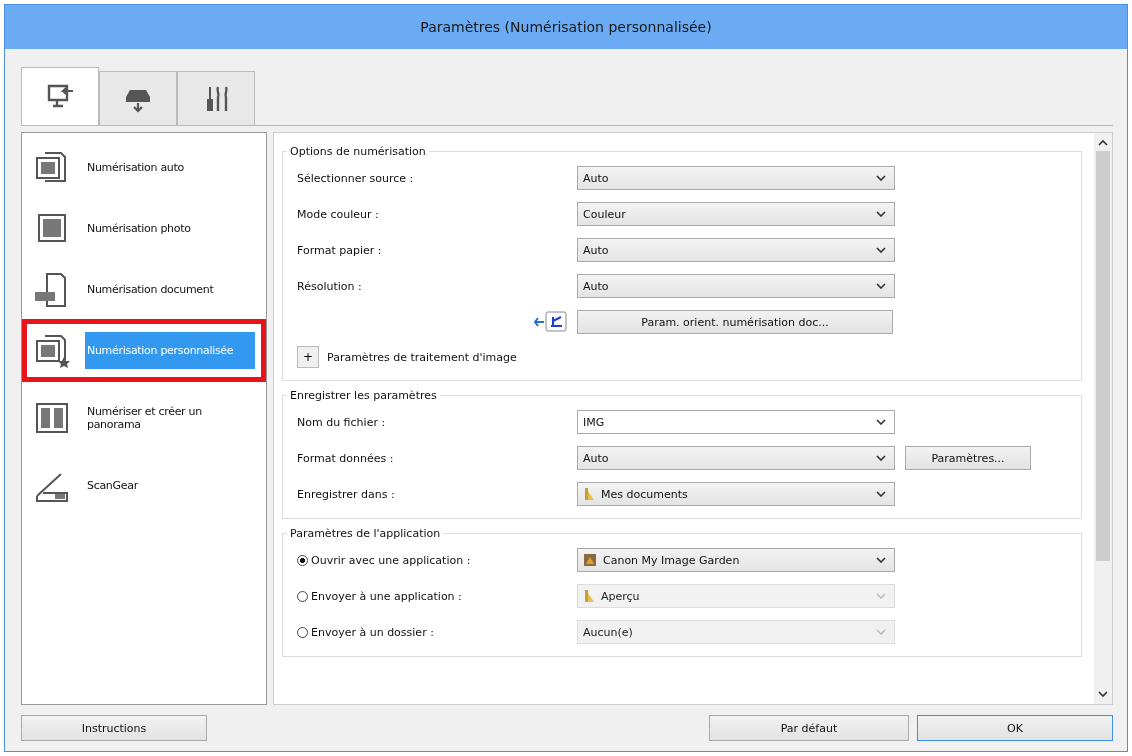  What do you see at coordinates (170, 167) in the screenshot?
I see `sidebar-item: Numérisation auto` at bounding box center [170, 167].